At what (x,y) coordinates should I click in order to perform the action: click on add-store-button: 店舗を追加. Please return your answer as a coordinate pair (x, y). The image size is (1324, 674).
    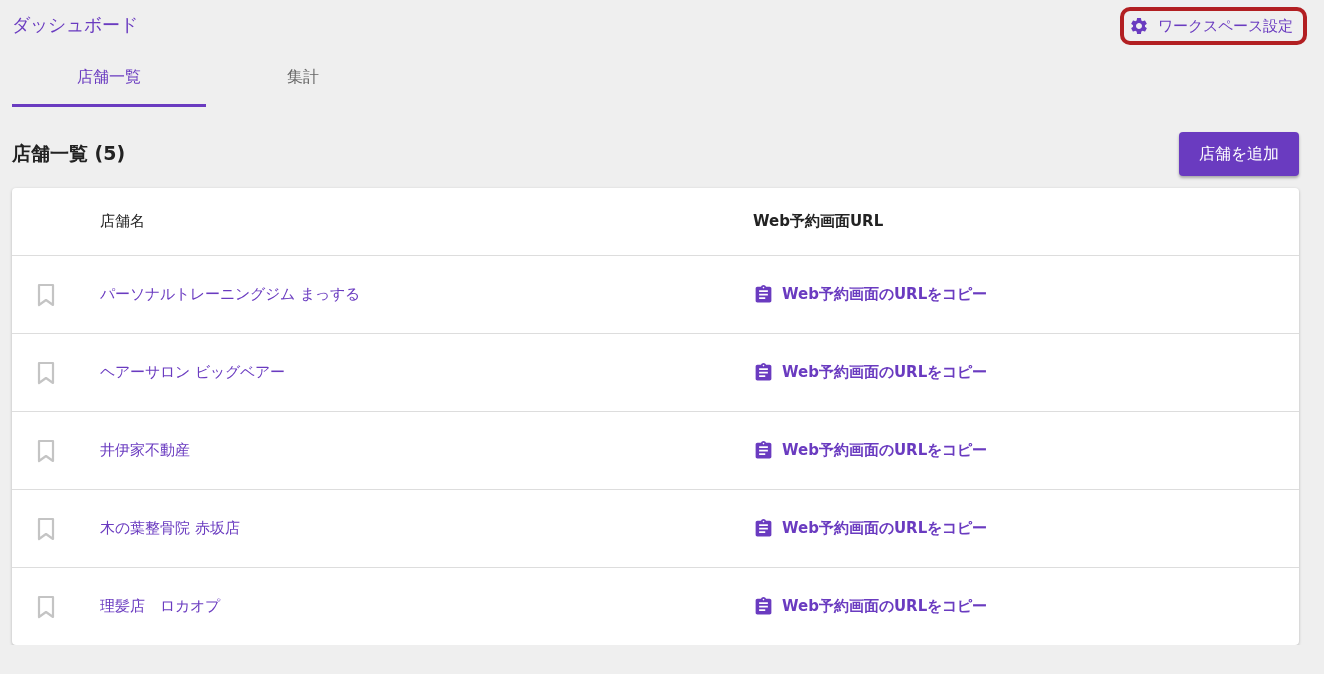
    Looking at the image, I should click on (1239, 154).